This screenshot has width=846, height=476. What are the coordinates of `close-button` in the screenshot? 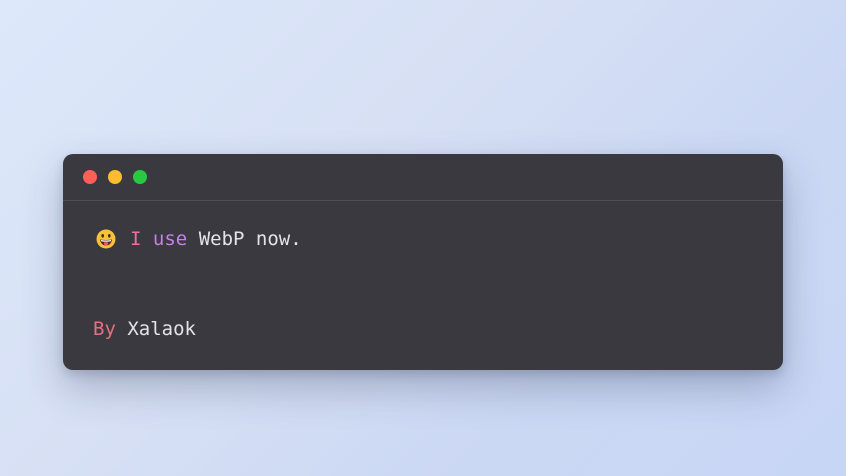 It's located at (90, 177).